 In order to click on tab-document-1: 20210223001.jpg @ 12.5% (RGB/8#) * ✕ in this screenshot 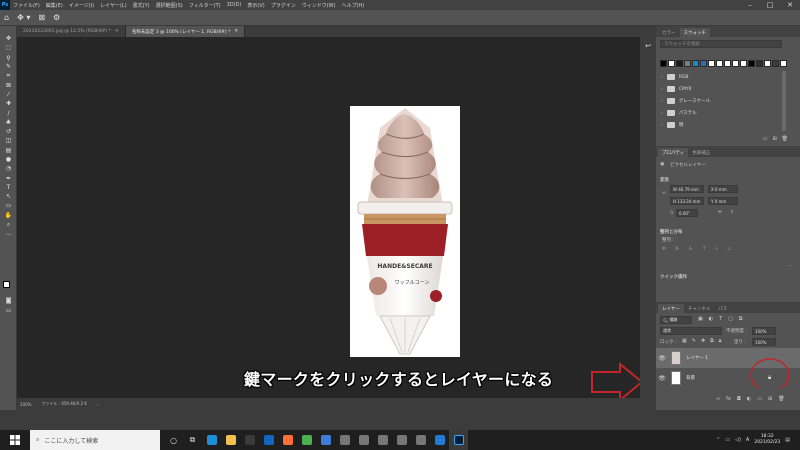, I will do `click(71, 31)`.